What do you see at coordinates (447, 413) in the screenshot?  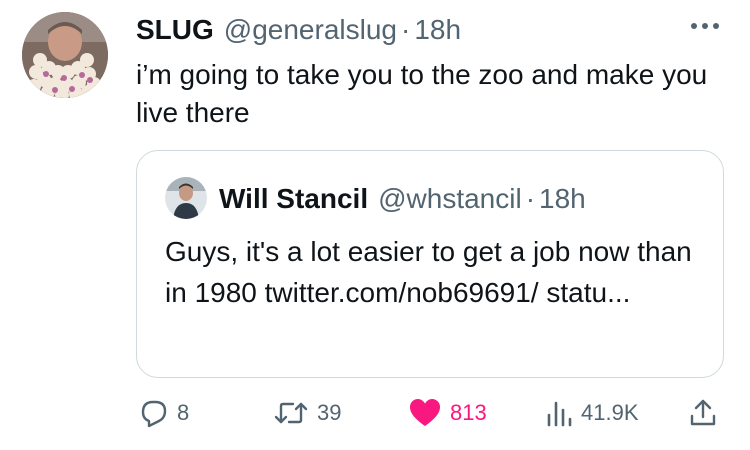 I see `like-button: 813` at bounding box center [447, 413].